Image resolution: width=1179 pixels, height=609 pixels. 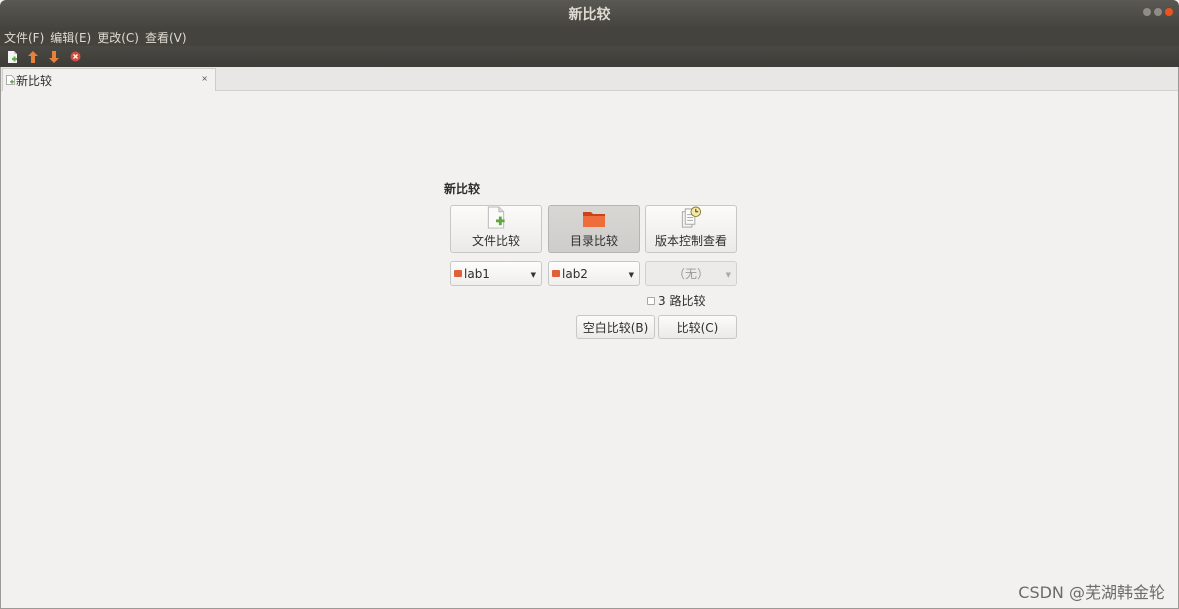 What do you see at coordinates (575, 273) in the screenshot?
I see `second-directory-value: lab2` at bounding box center [575, 273].